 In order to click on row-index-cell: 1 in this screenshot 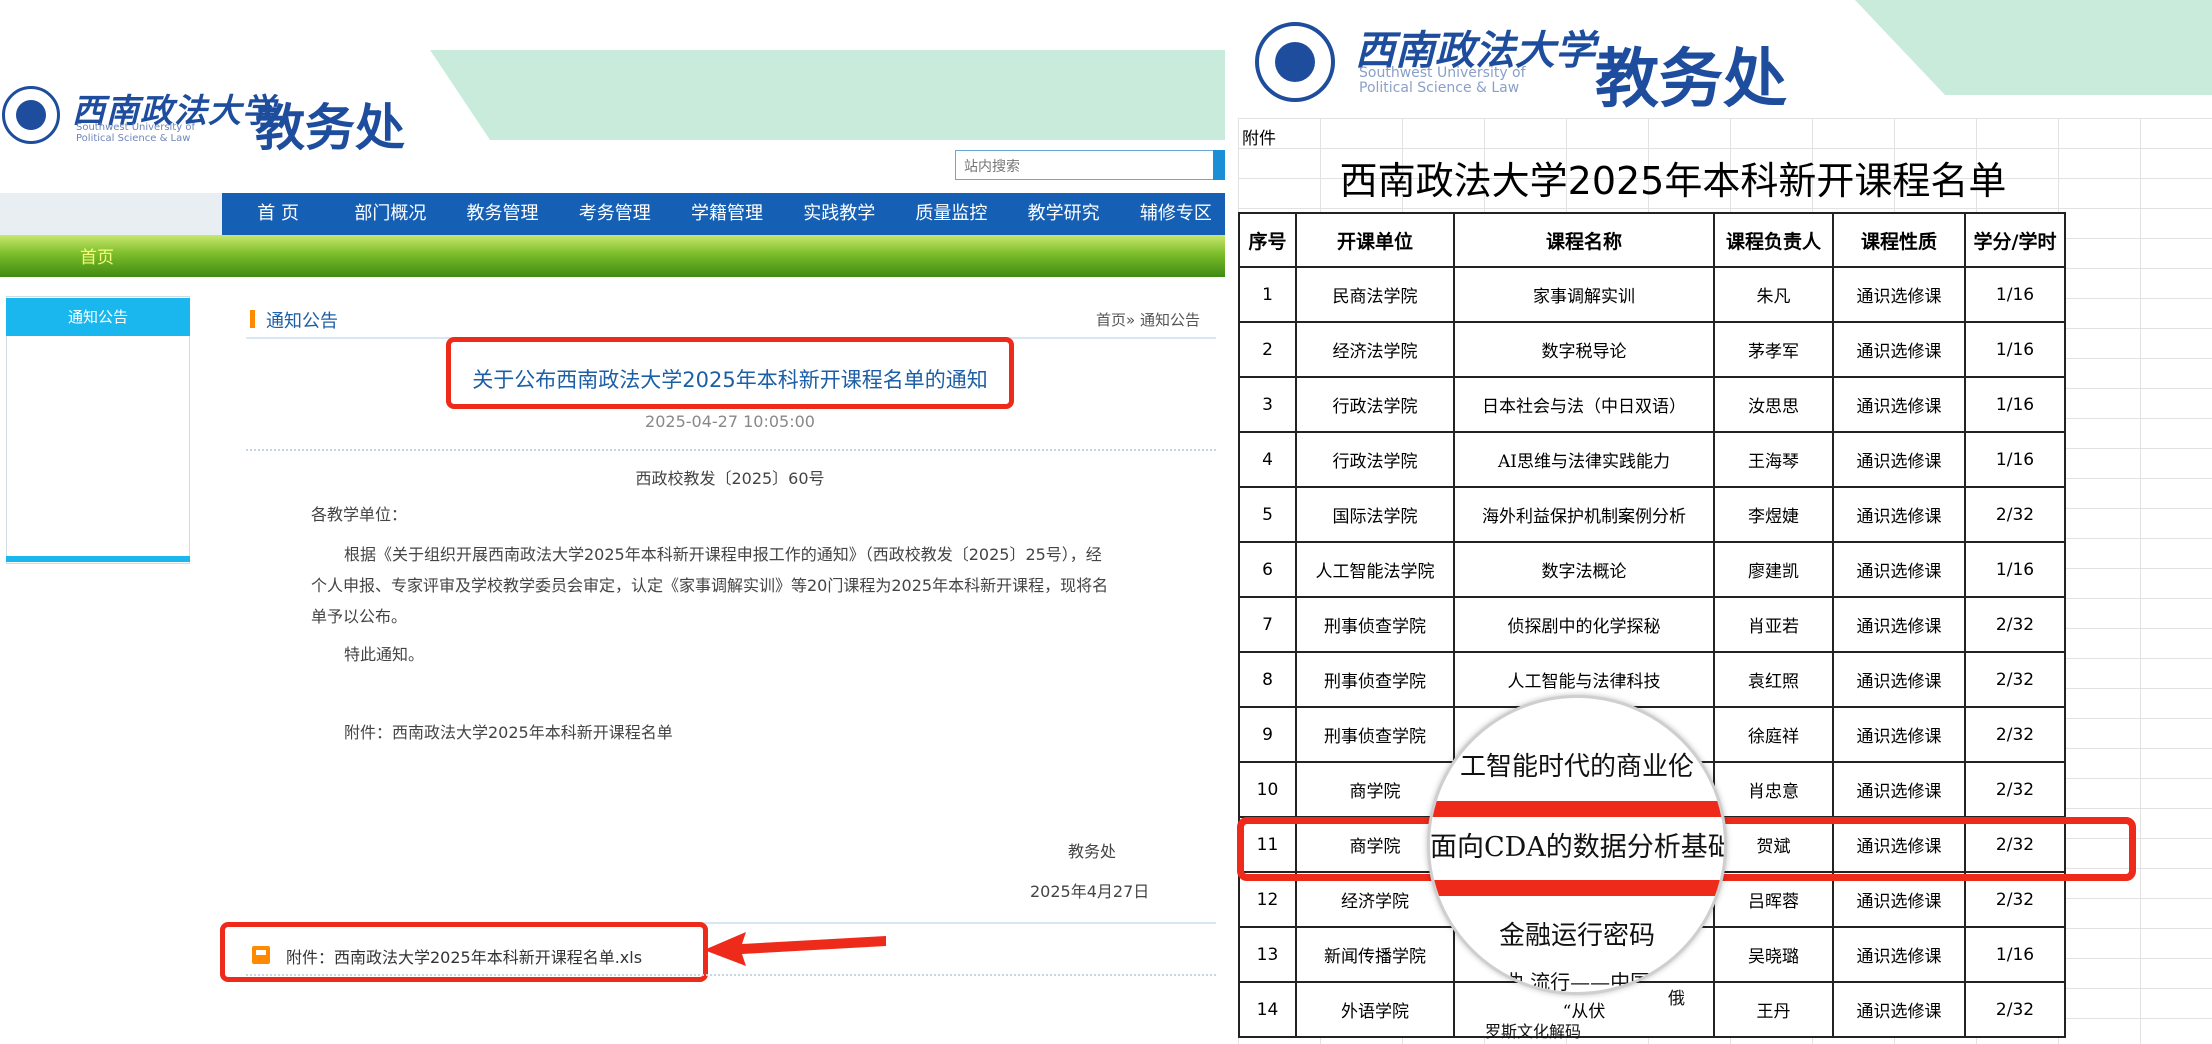, I will do `click(1267, 294)`.